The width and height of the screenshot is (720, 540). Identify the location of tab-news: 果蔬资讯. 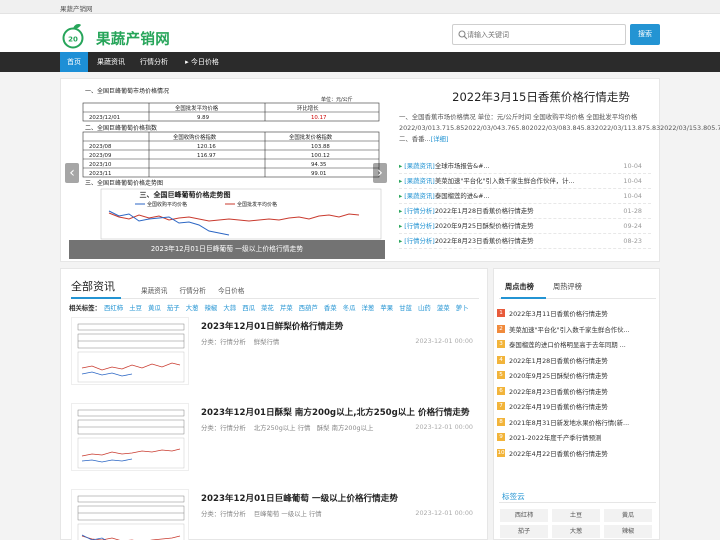
(154, 291).